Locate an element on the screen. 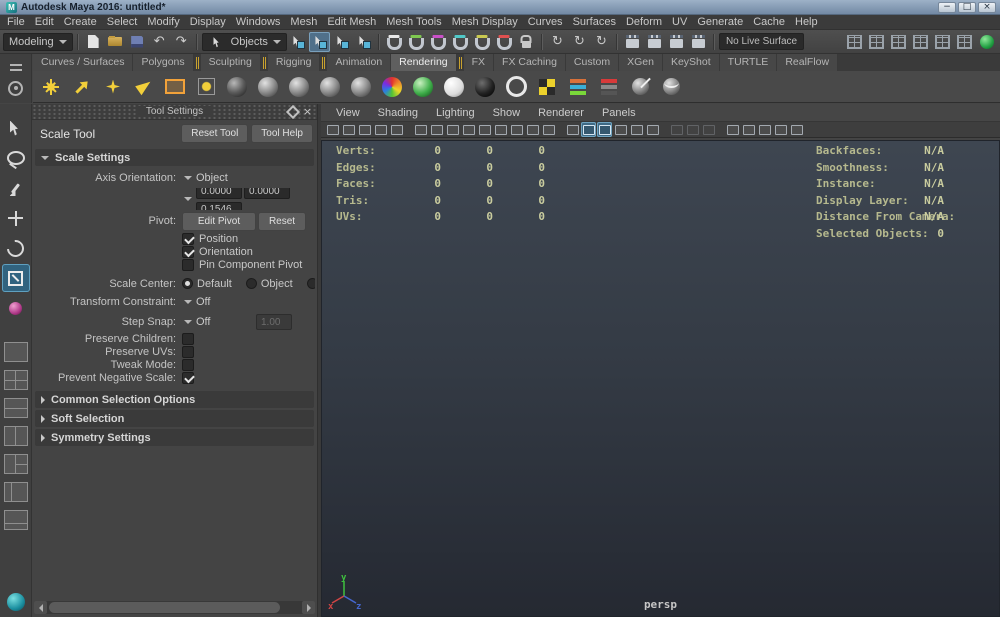 The width and height of the screenshot is (1000, 617). section-symmetry-settings: Symmetry Settings is located at coordinates (174, 437).